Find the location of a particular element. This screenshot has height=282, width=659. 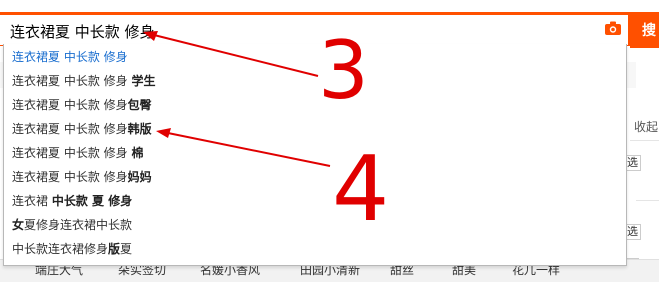

suggestion-text: 夏 is located at coordinates (126, 249).